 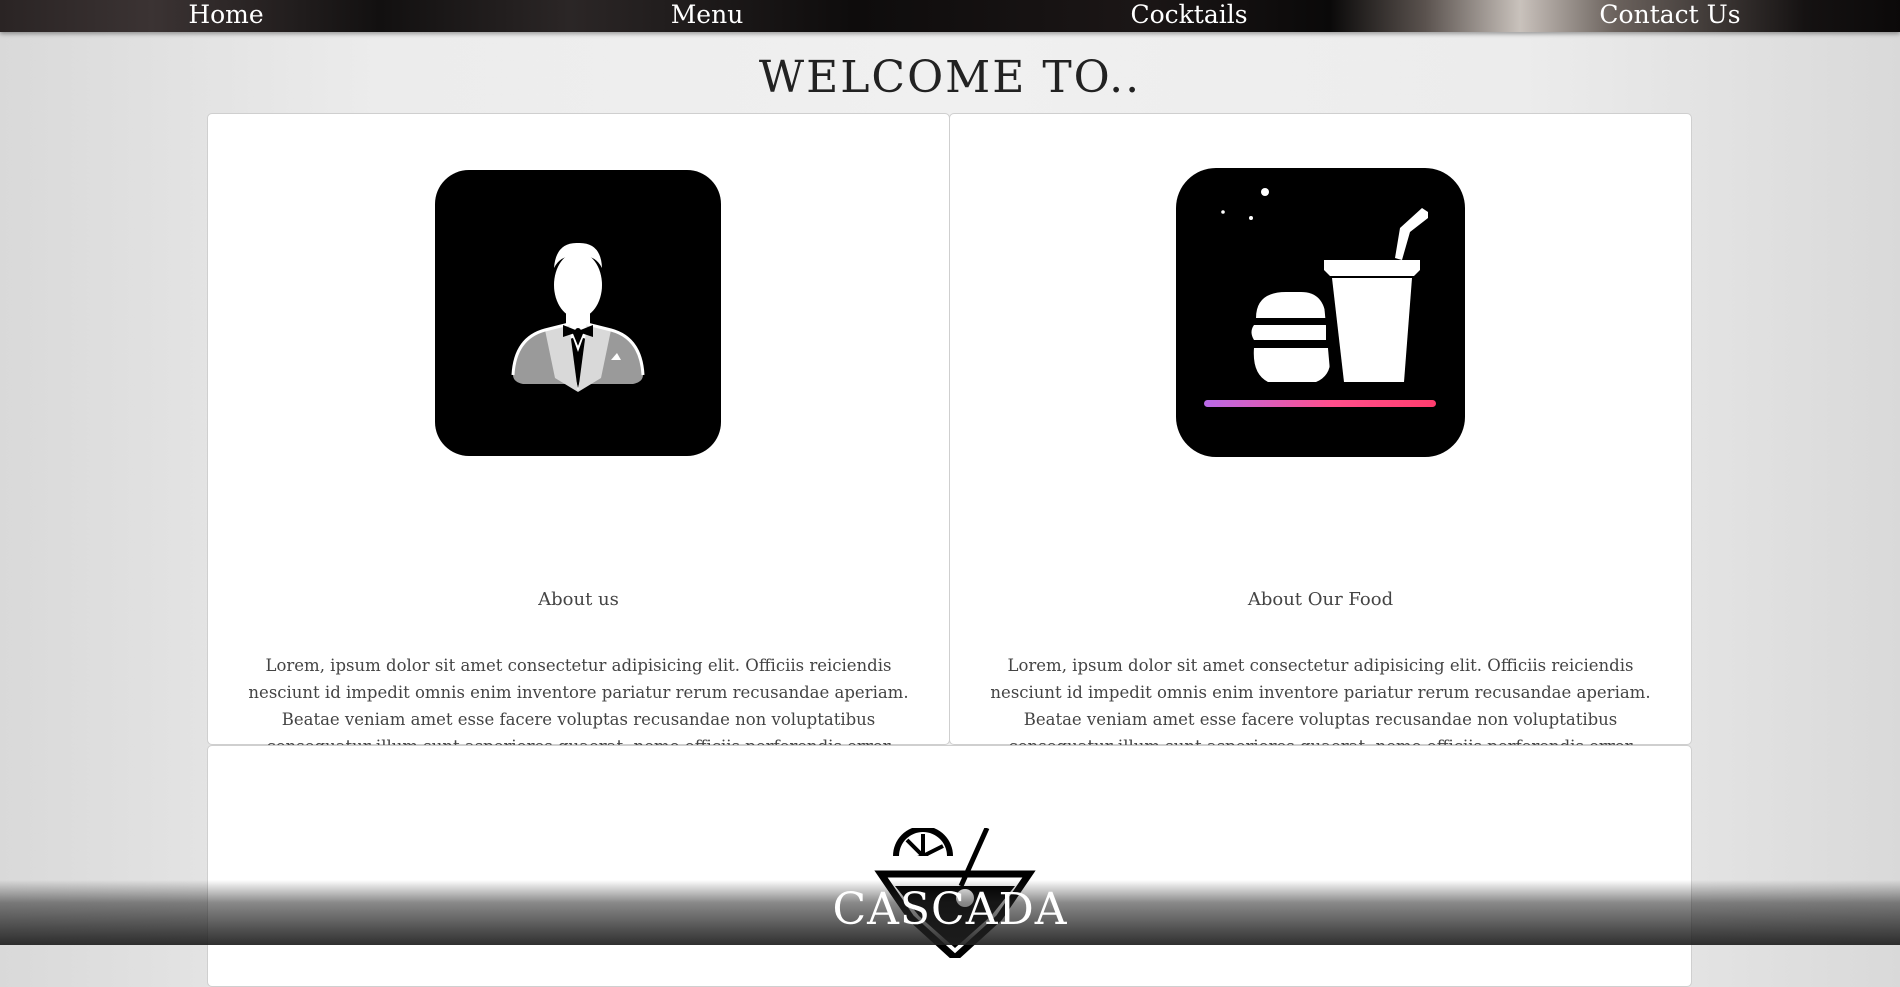 What do you see at coordinates (578, 313) in the screenshot?
I see `waiter-icon` at bounding box center [578, 313].